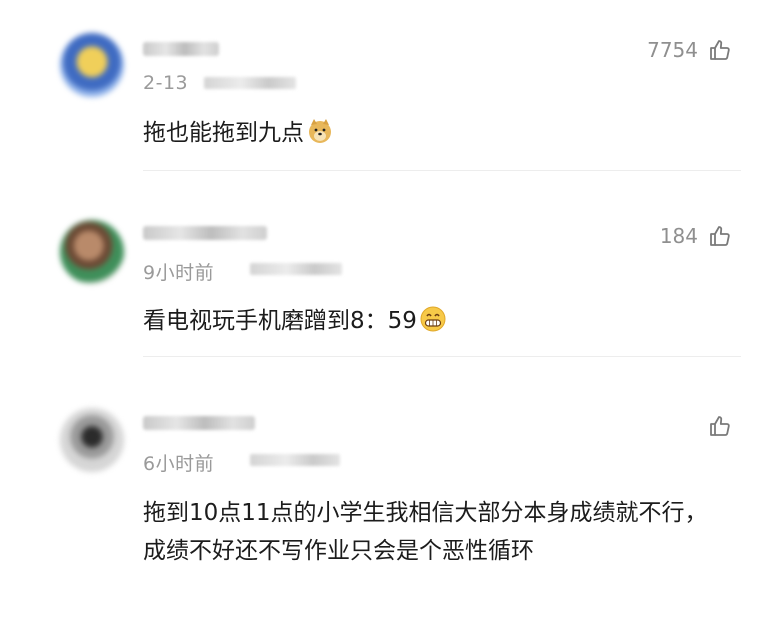 This screenshot has height=629, width=767. I want to click on thumbs-up-outline-icon, so click(720, 426).